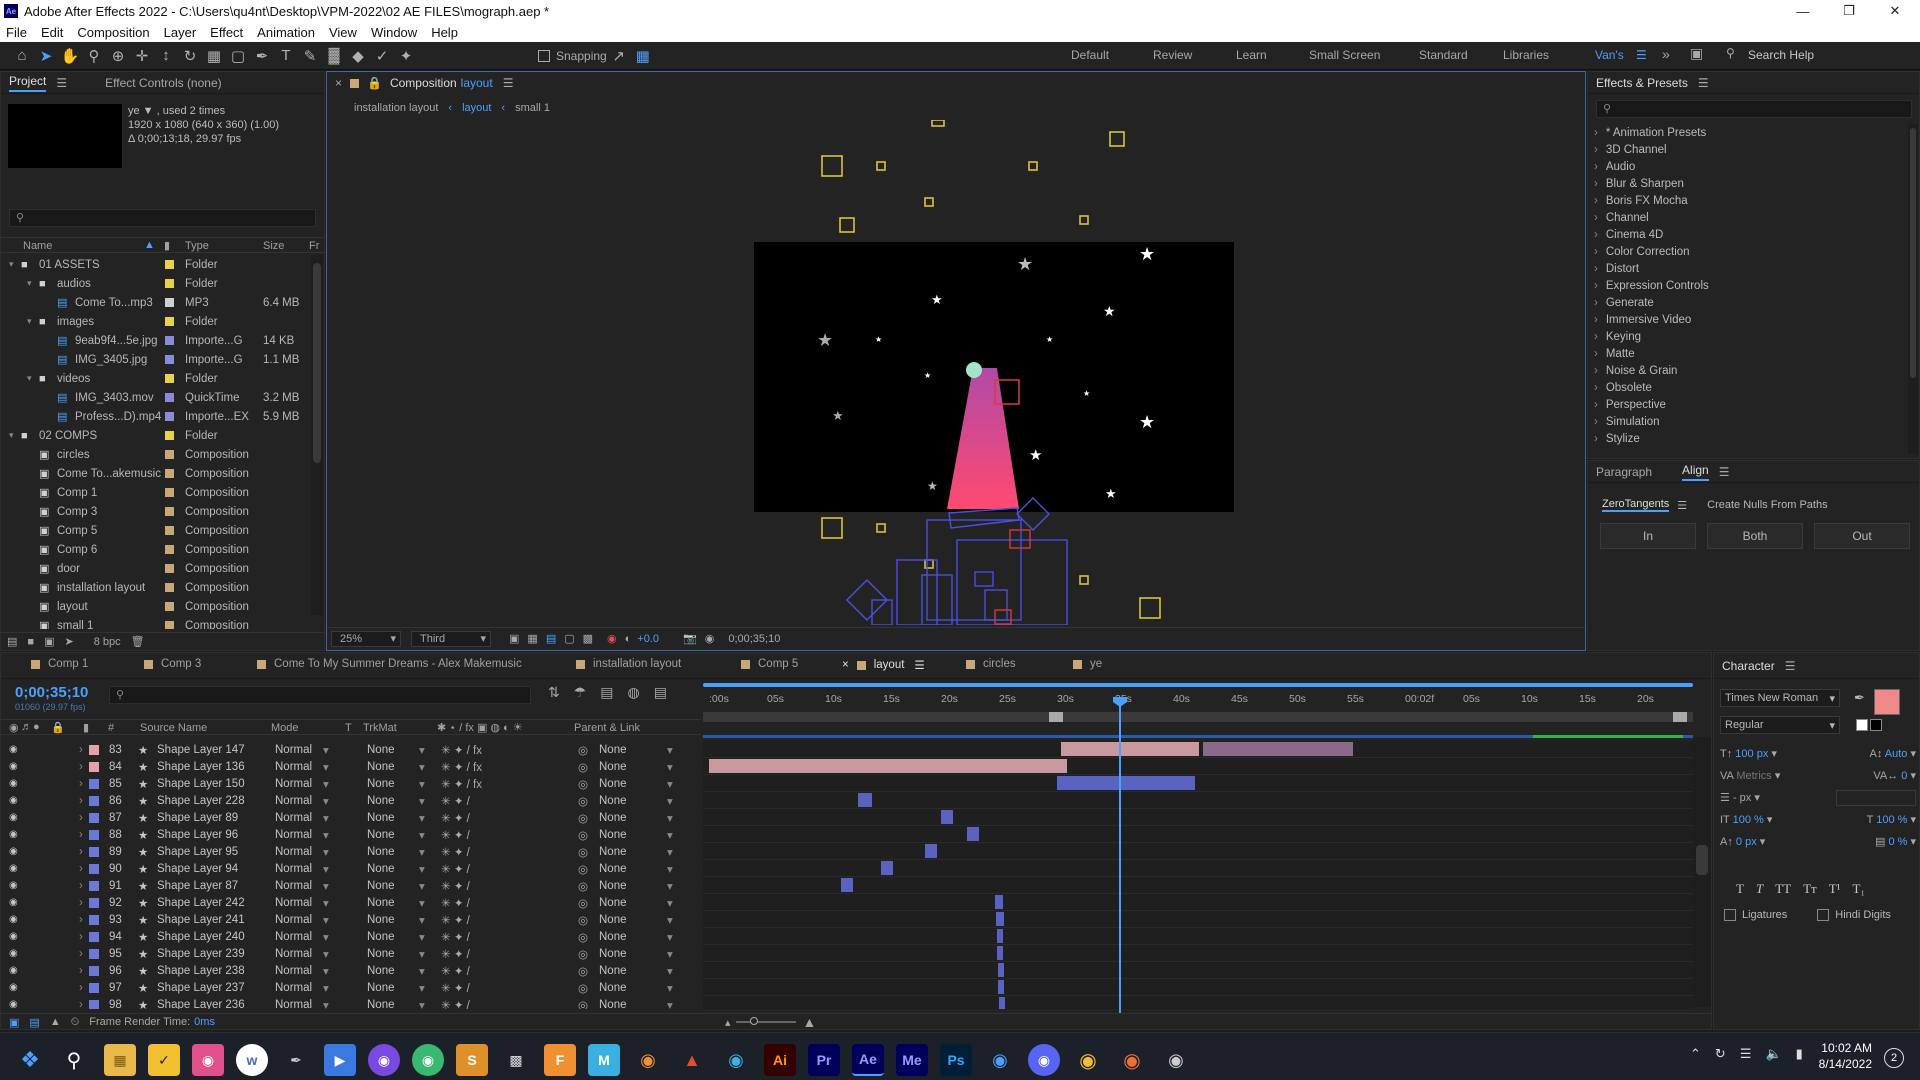  I want to click on all-caps-icon: TT, so click(1783, 889).